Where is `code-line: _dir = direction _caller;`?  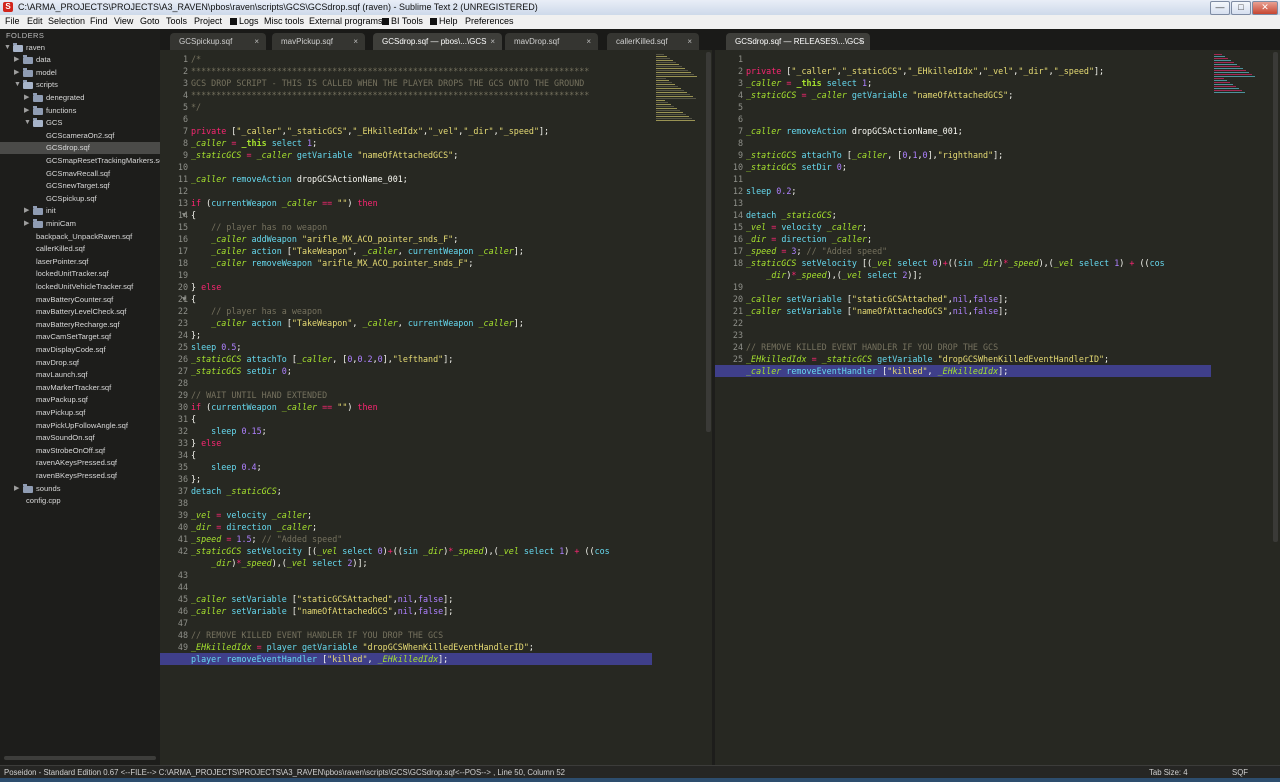 code-line: _dir = direction _caller; is located at coordinates (254, 527).